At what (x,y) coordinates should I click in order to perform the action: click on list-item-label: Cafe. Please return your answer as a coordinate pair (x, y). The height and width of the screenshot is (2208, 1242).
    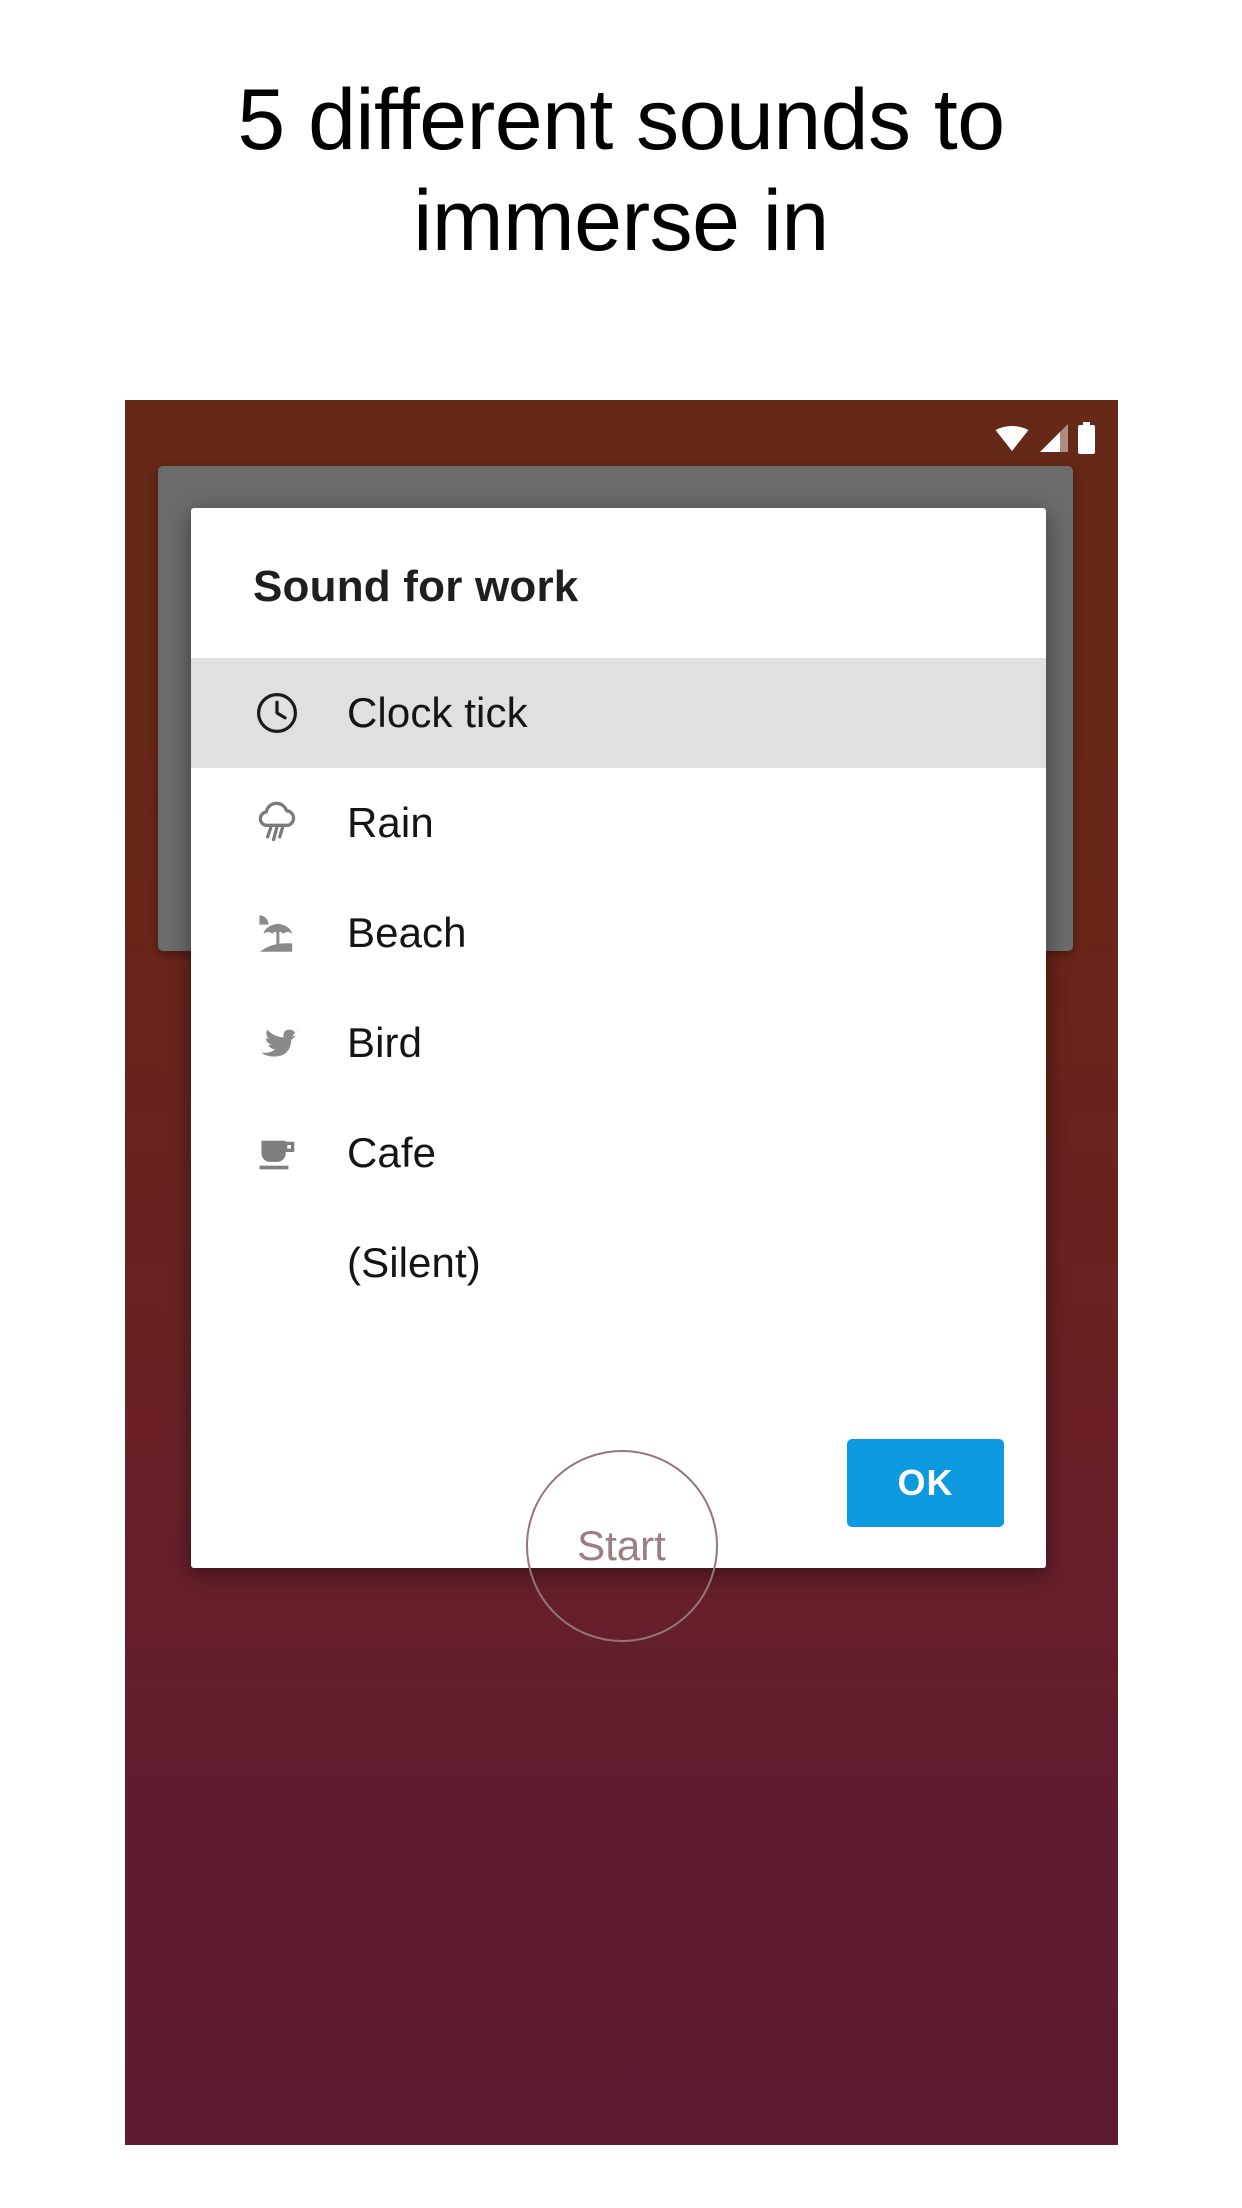
    Looking at the image, I should click on (392, 1152).